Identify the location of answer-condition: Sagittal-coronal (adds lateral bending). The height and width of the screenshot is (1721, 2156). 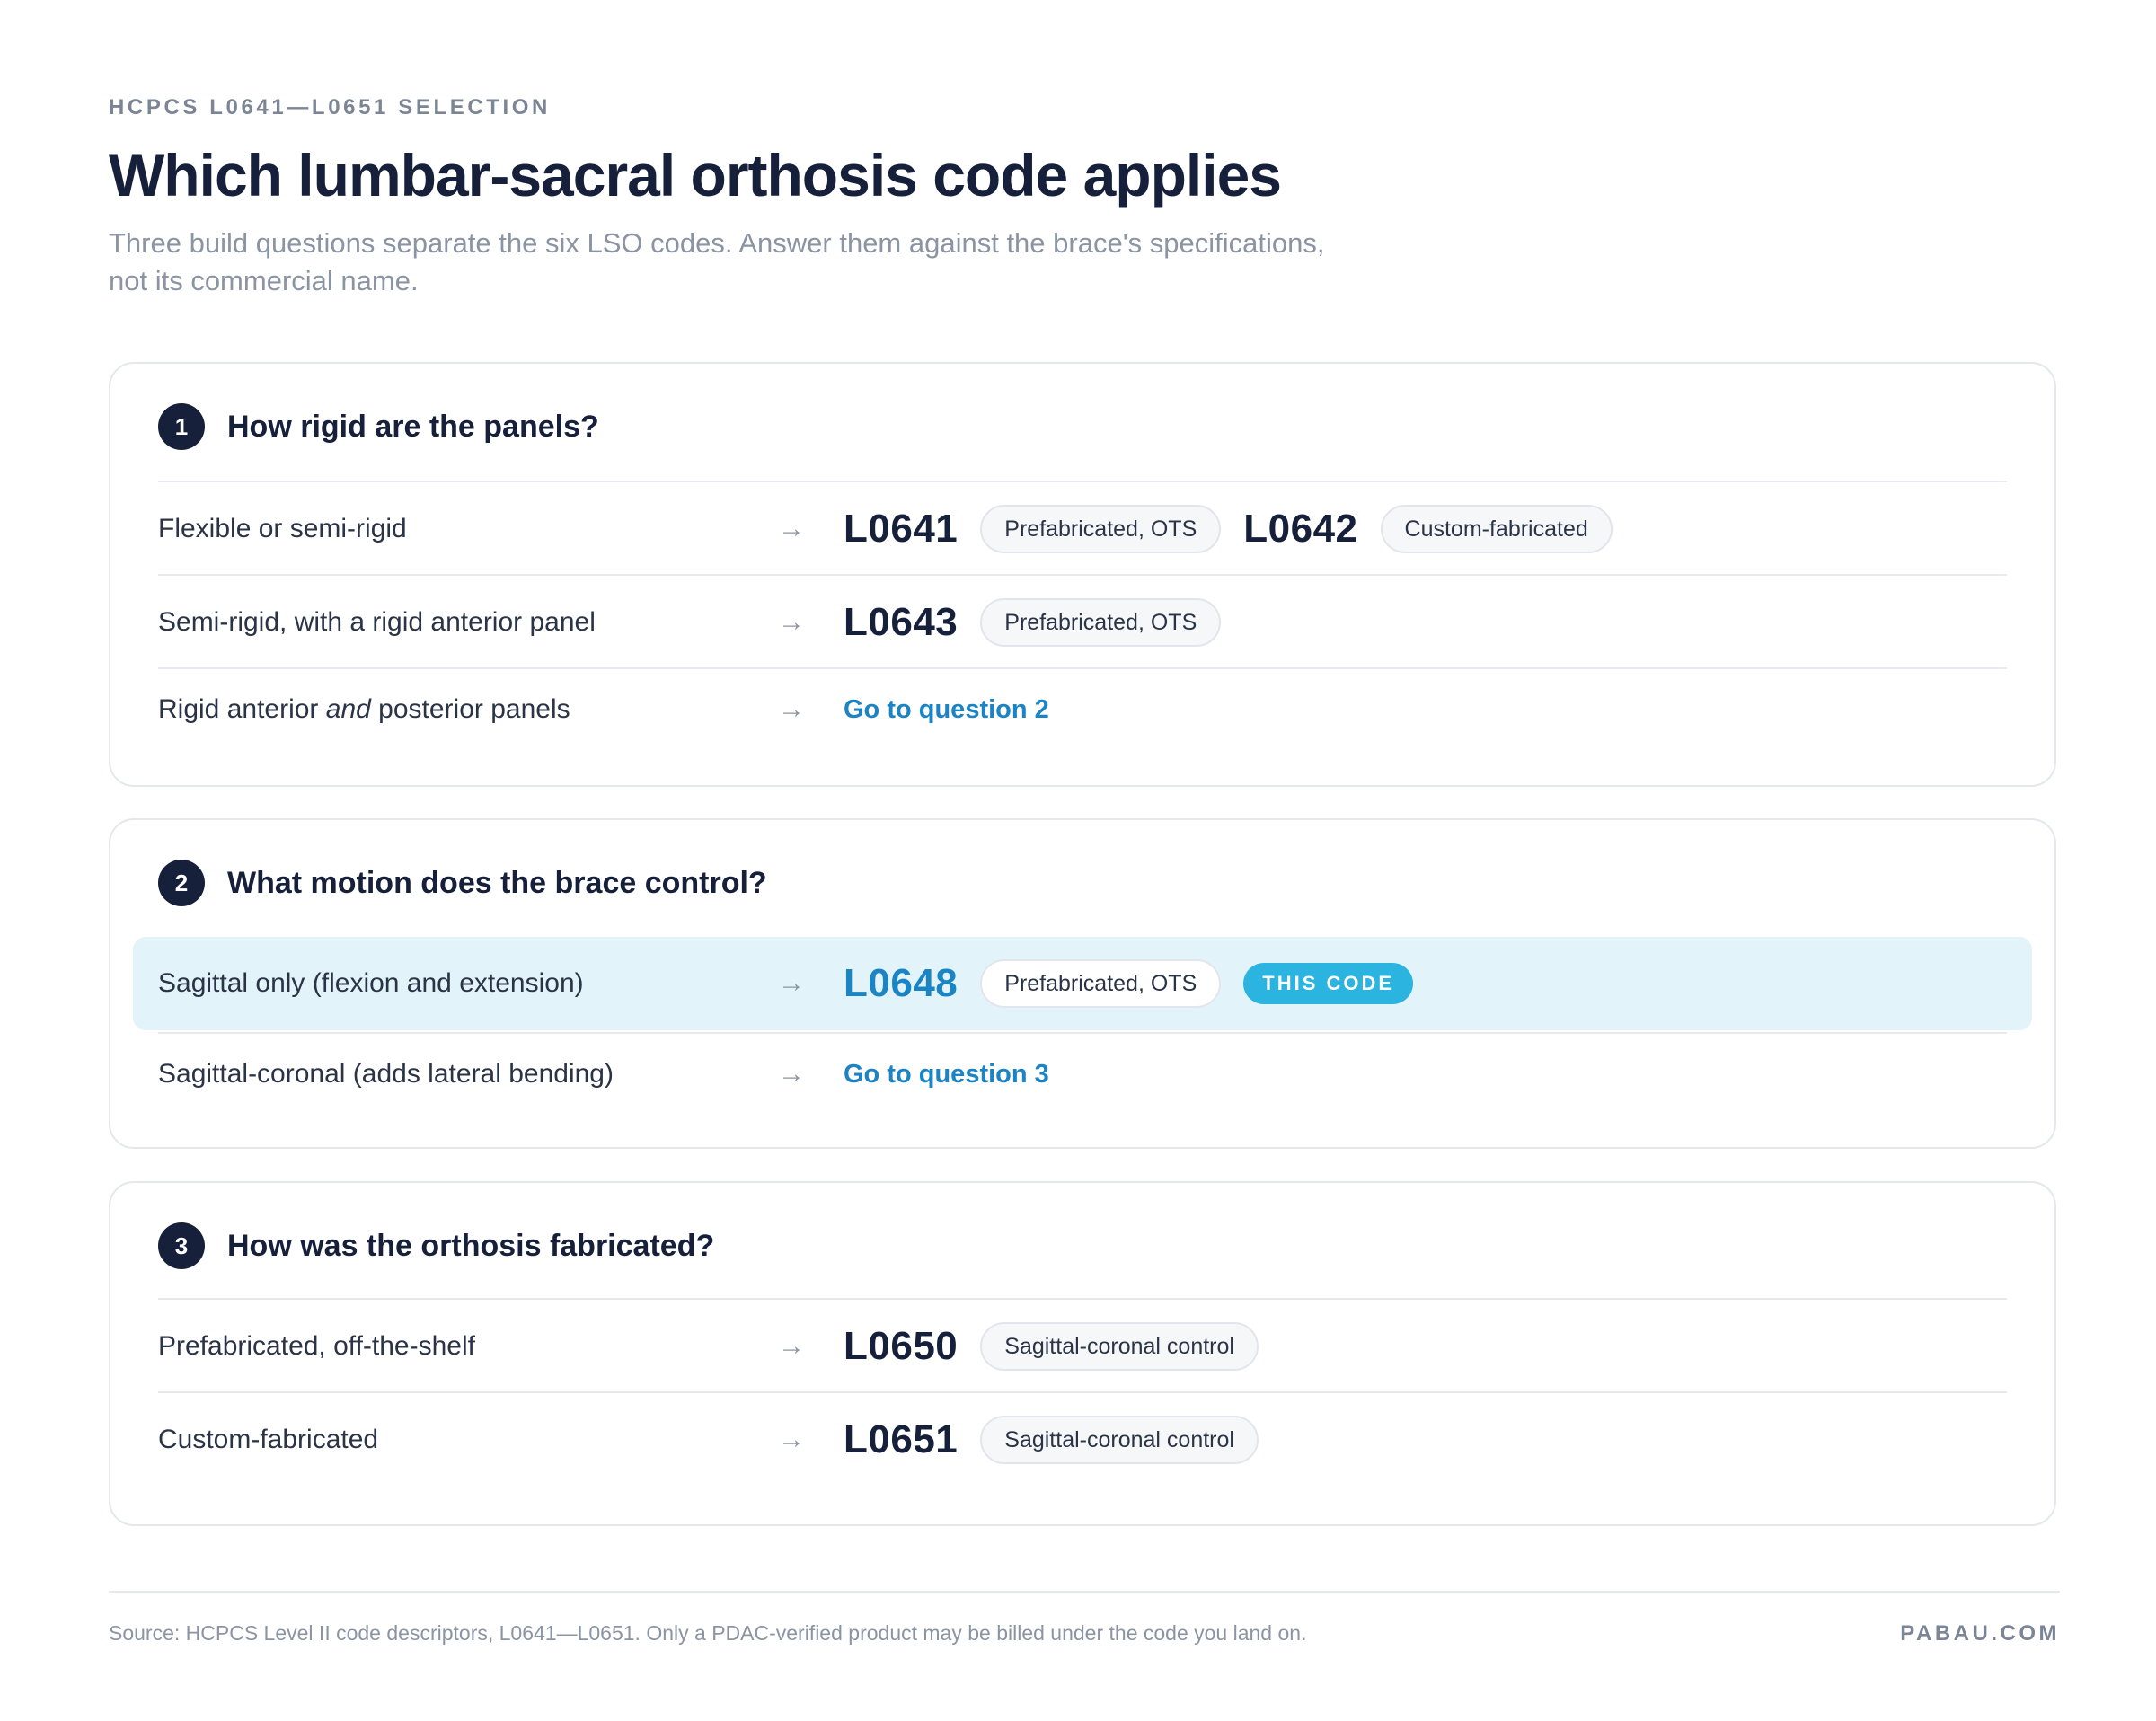
(386, 1074).